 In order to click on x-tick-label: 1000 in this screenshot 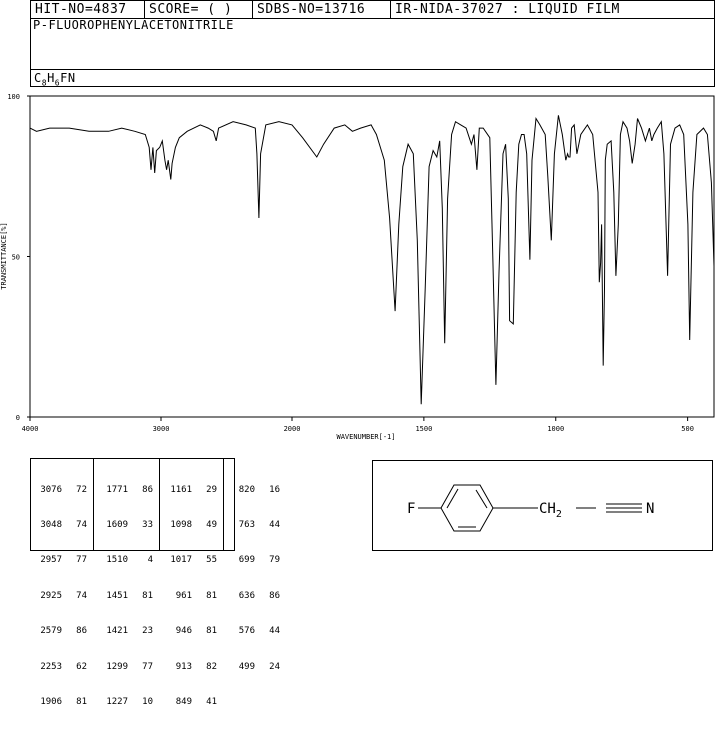, I will do `click(555, 429)`.